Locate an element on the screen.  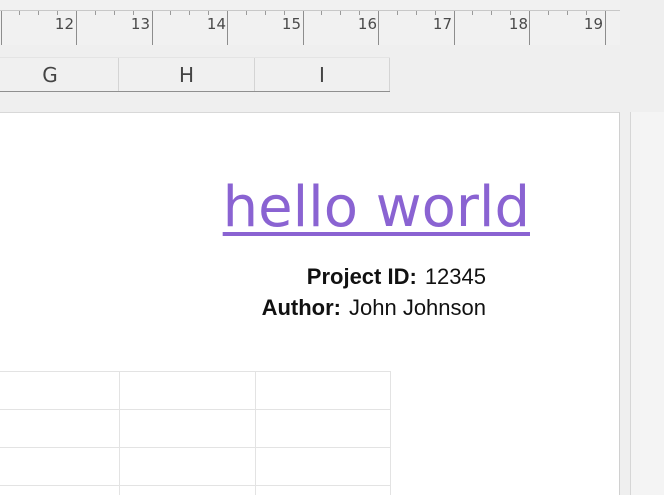
column-header-bar: G H I is located at coordinates (195, 74).